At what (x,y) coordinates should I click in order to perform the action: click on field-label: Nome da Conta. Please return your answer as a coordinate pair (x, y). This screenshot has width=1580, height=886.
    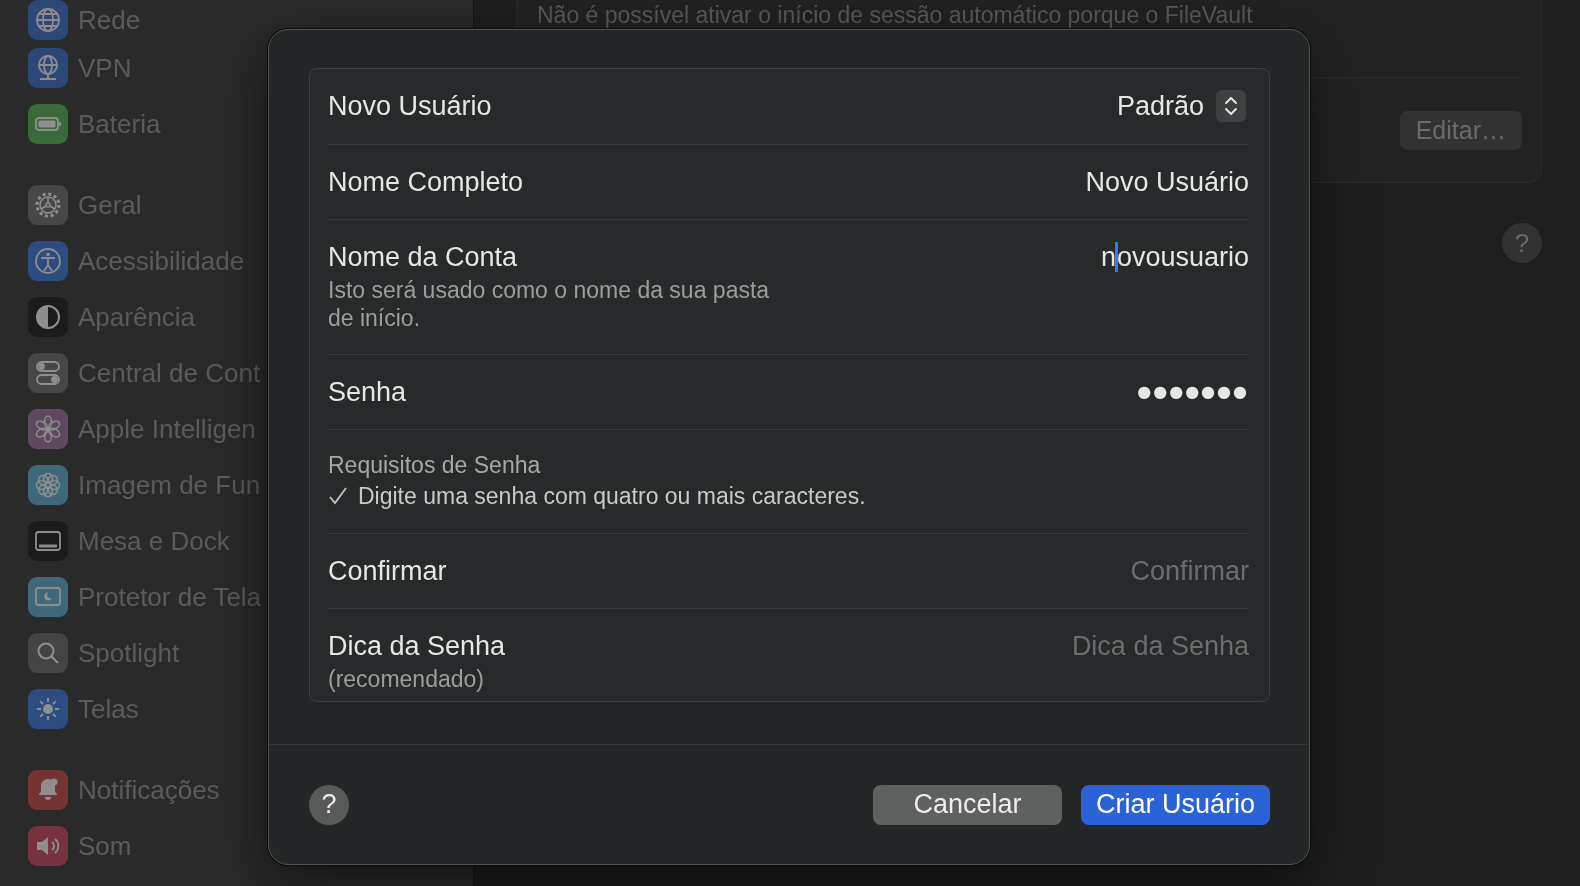
    Looking at the image, I should click on (423, 257).